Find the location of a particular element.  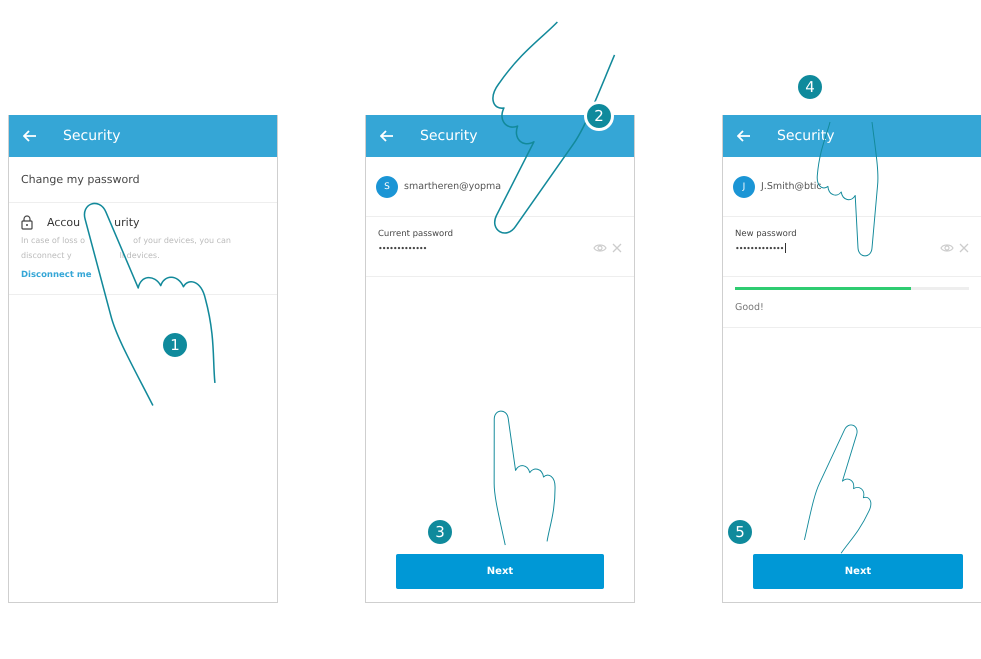

section-title: urity is located at coordinates (127, 222).